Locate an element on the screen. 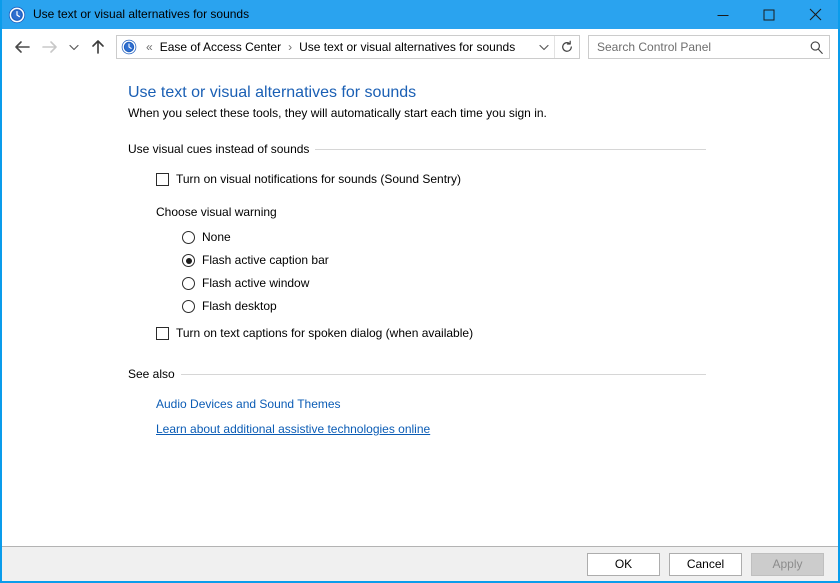 This screenshot has height=583, width=840. address-dropdown-button is located at coordinates (544, 47).